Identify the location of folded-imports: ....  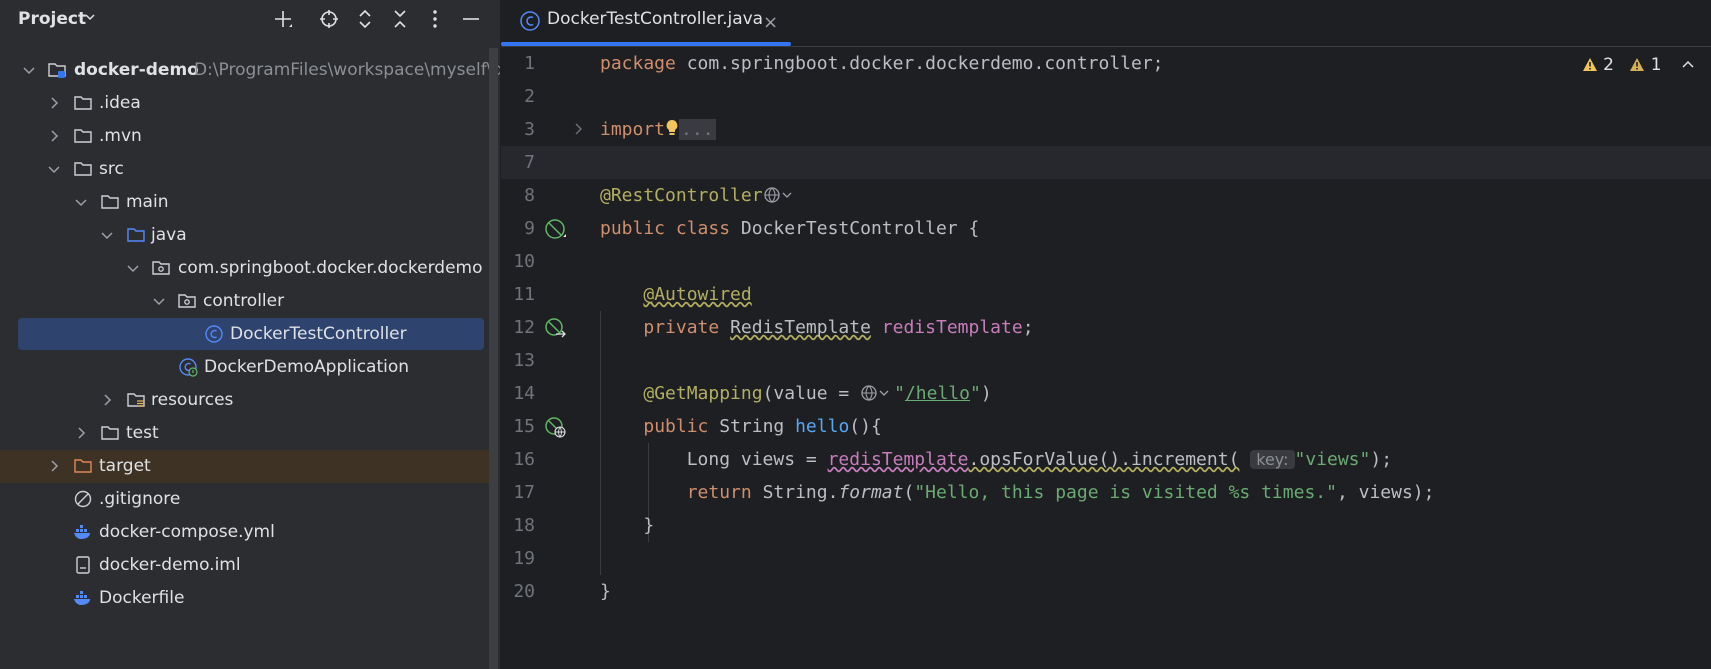
(697, 129).